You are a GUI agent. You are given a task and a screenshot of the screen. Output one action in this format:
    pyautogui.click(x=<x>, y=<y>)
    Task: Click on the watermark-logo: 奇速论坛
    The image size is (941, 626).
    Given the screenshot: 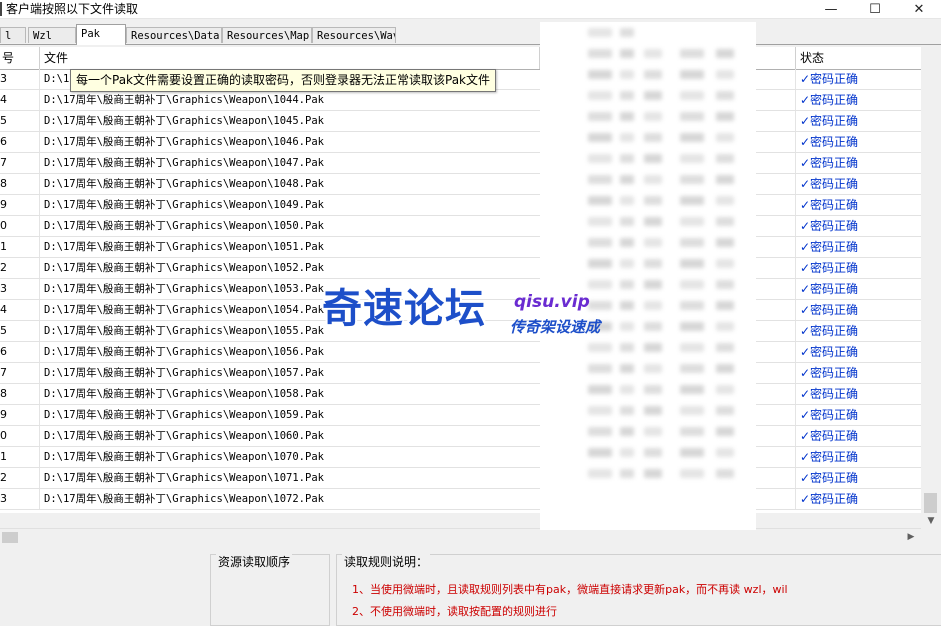 What is the action you would take?
    pyautogui.click(x=404, y=309)
    